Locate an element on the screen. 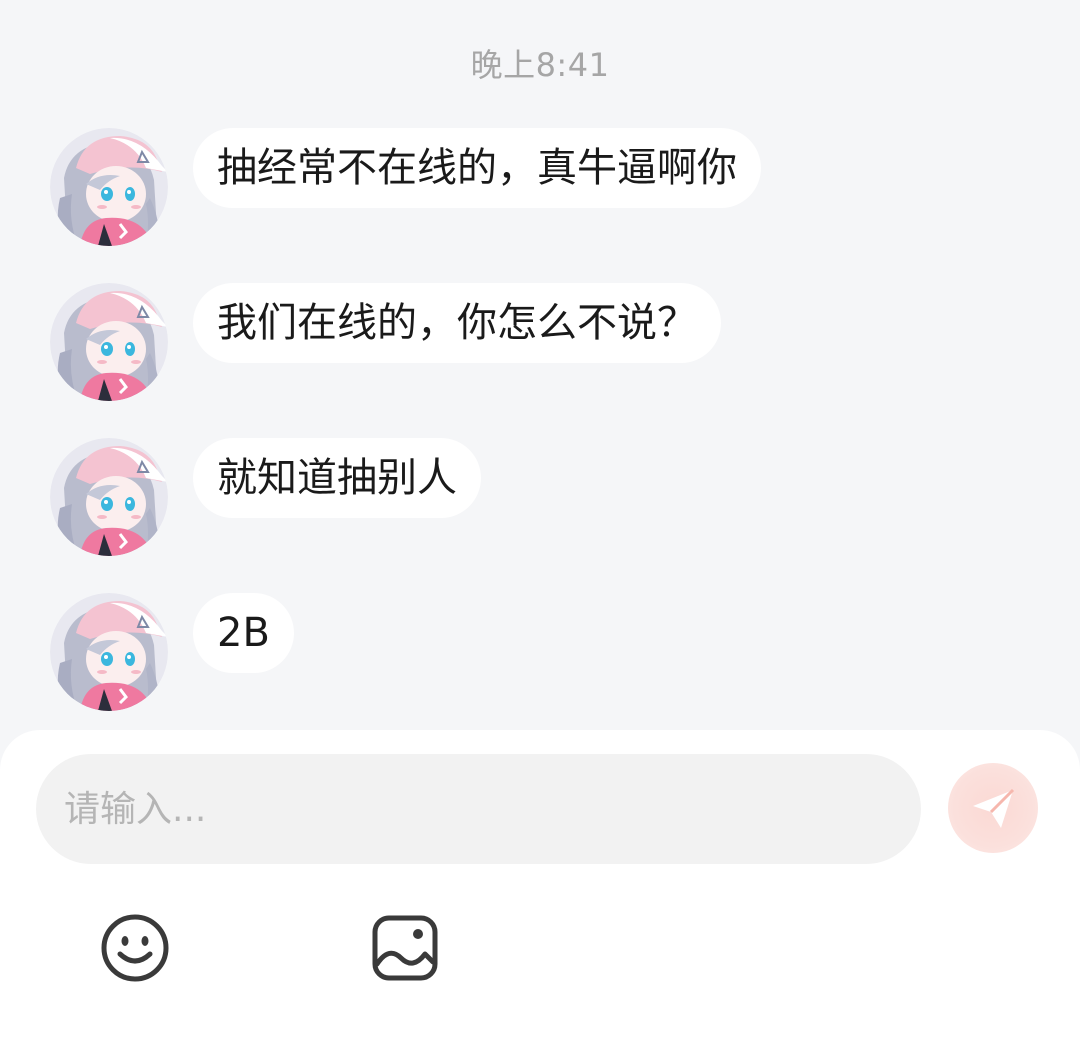 The height and width of the screenshot is (1041, 1080). message-bubble: 2B is located at coordinates (243, 633).